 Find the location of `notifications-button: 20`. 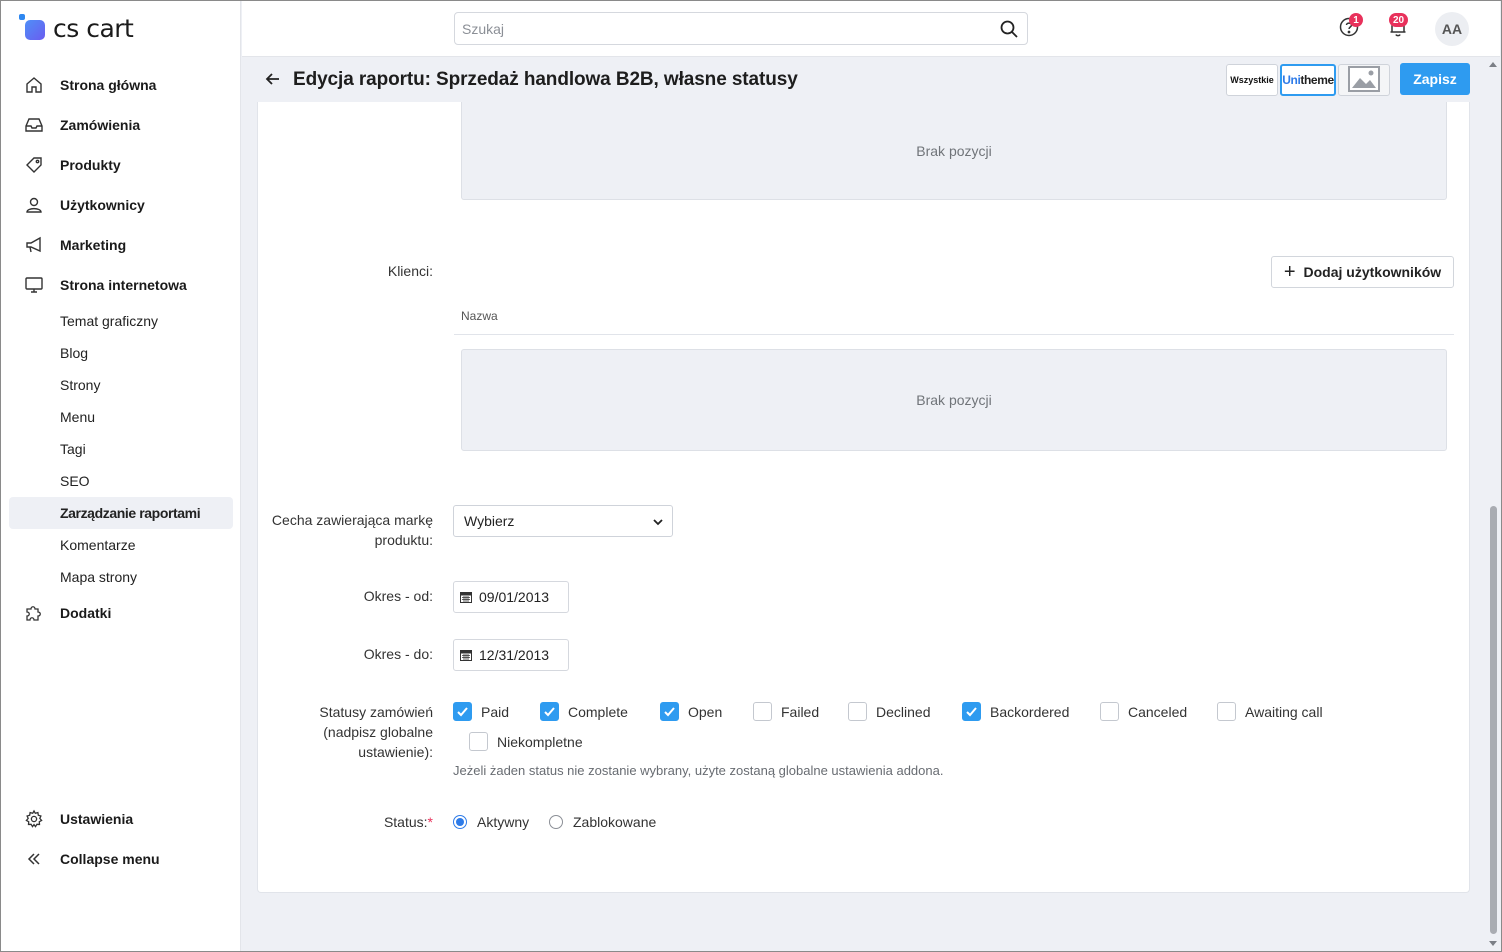

notifications-button: 20 is located at coordinates (1398, 27).